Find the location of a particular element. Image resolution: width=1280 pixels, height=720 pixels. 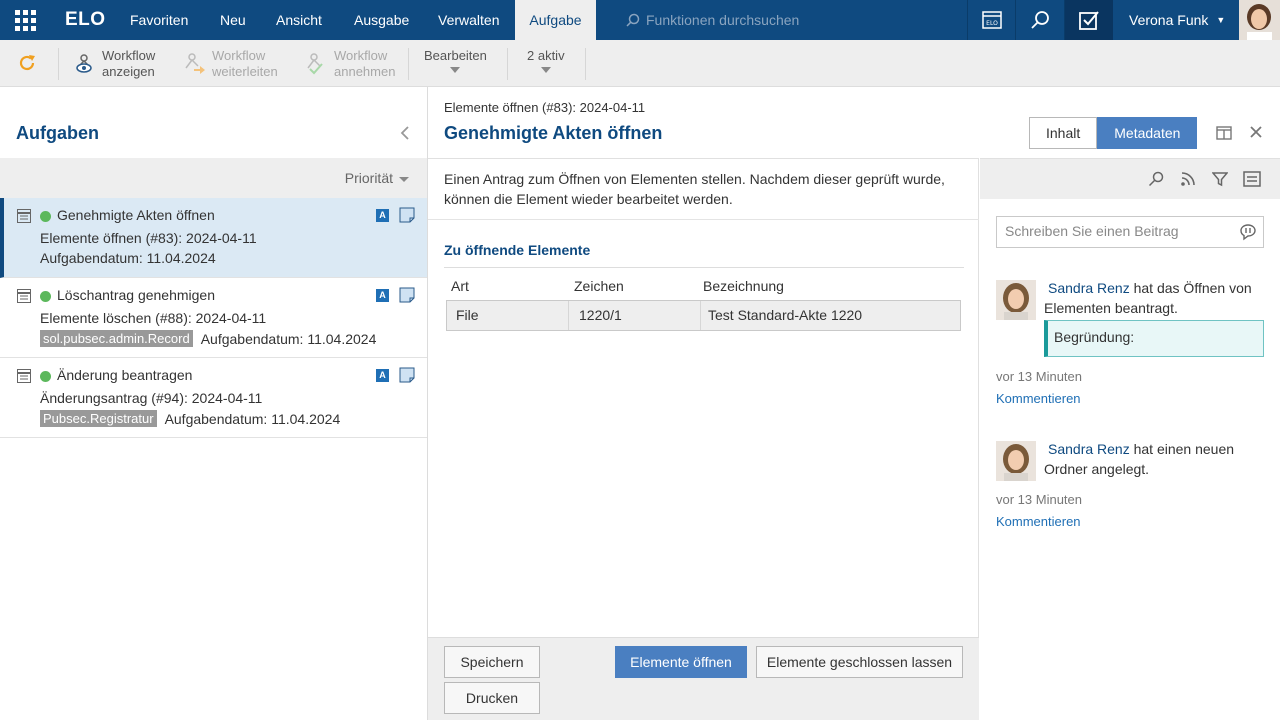

tasks-button is located at coordinates (1088, 20).